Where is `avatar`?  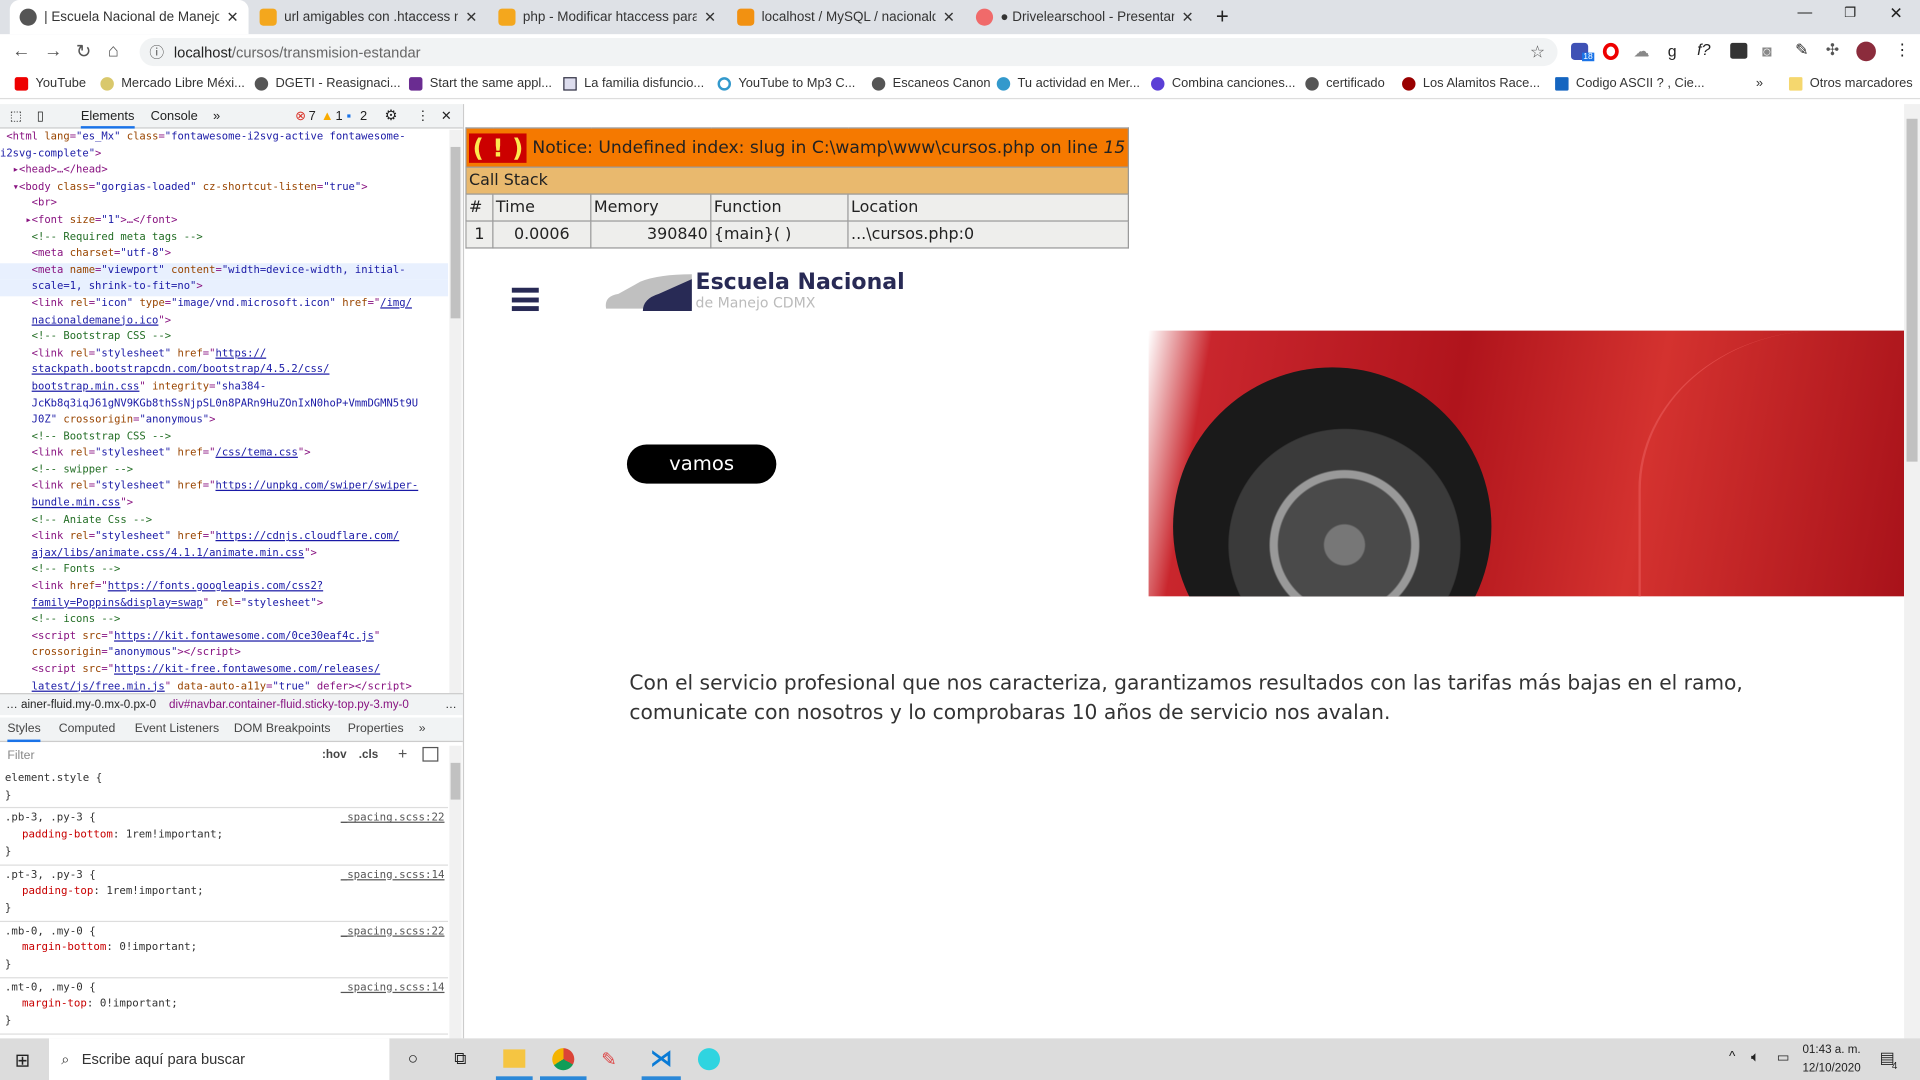
avatar is located at coordinates (1866, 51).